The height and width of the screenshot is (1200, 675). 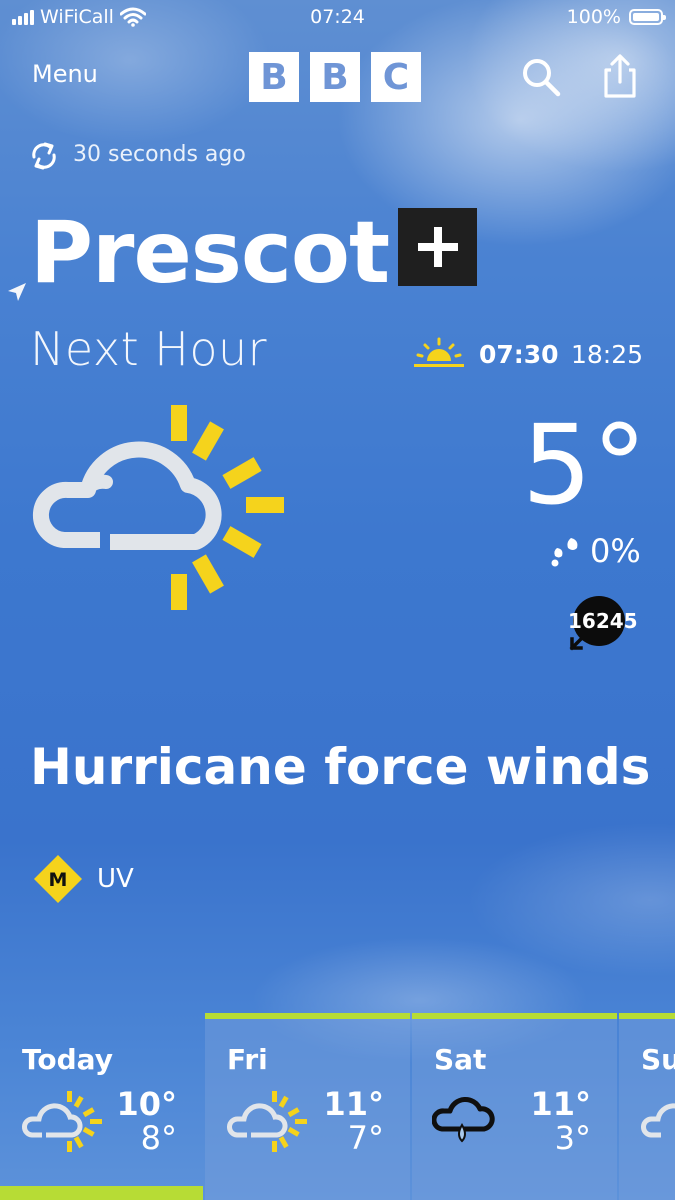 I want to click on plus-icon, so click(x=437, y=247).